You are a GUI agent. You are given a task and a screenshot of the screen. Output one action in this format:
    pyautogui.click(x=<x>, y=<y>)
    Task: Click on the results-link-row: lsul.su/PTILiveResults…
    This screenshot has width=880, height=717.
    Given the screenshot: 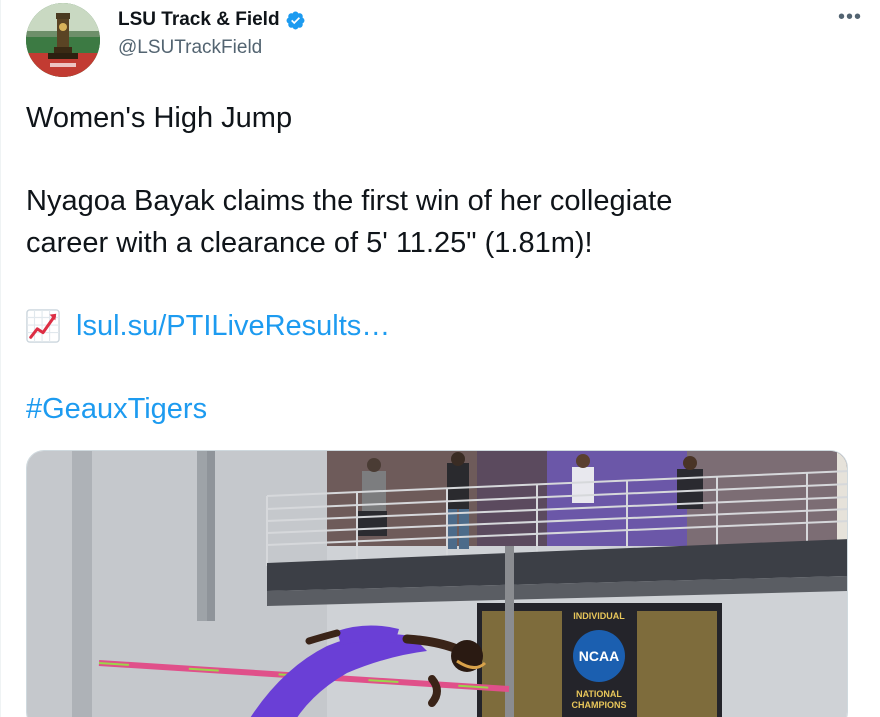 What is the action you would take?
    pyautogui.click(x=436, y=327)
    